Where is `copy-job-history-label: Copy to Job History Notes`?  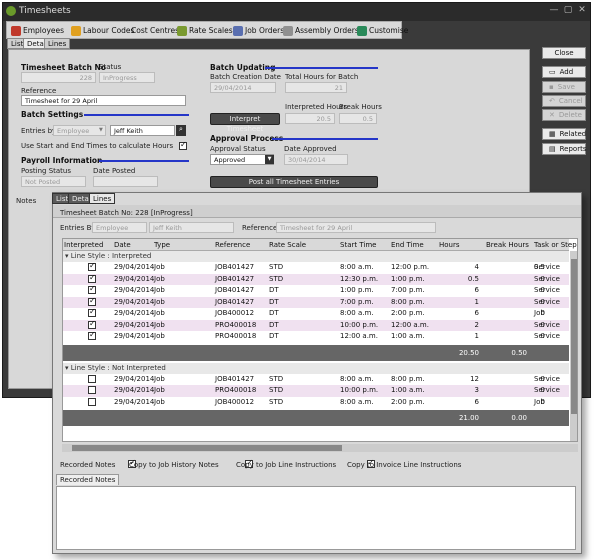
copy-job-history-label: Copy to Job History Notes is located at coordinates (174, 465).